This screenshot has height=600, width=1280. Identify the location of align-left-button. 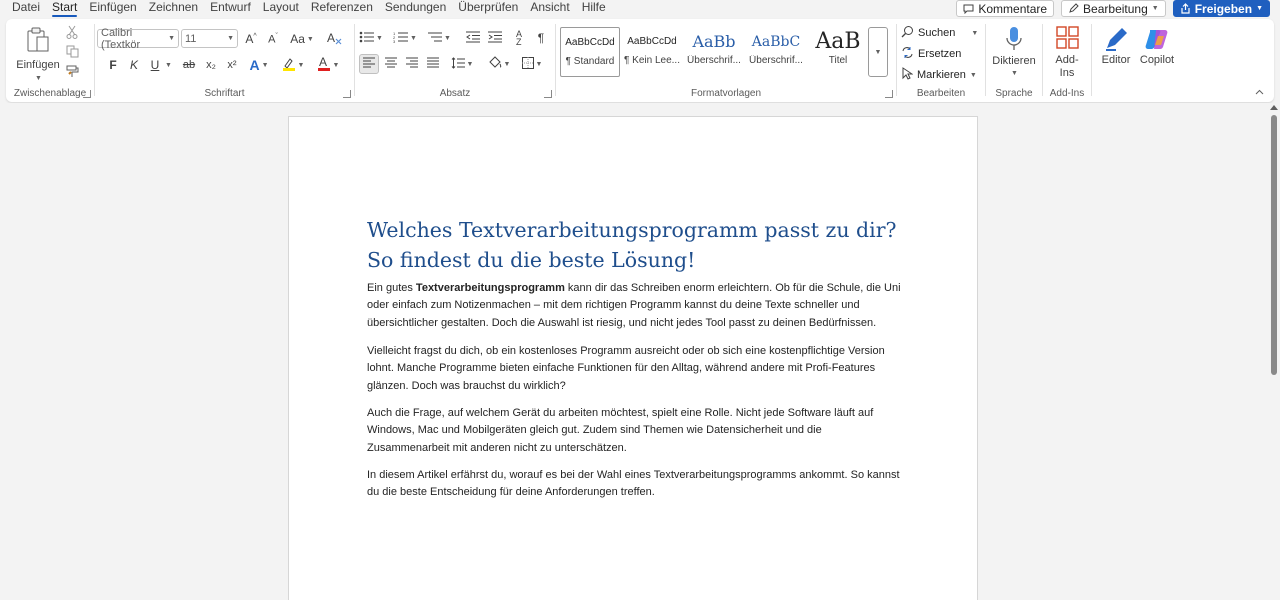
(369, 64).